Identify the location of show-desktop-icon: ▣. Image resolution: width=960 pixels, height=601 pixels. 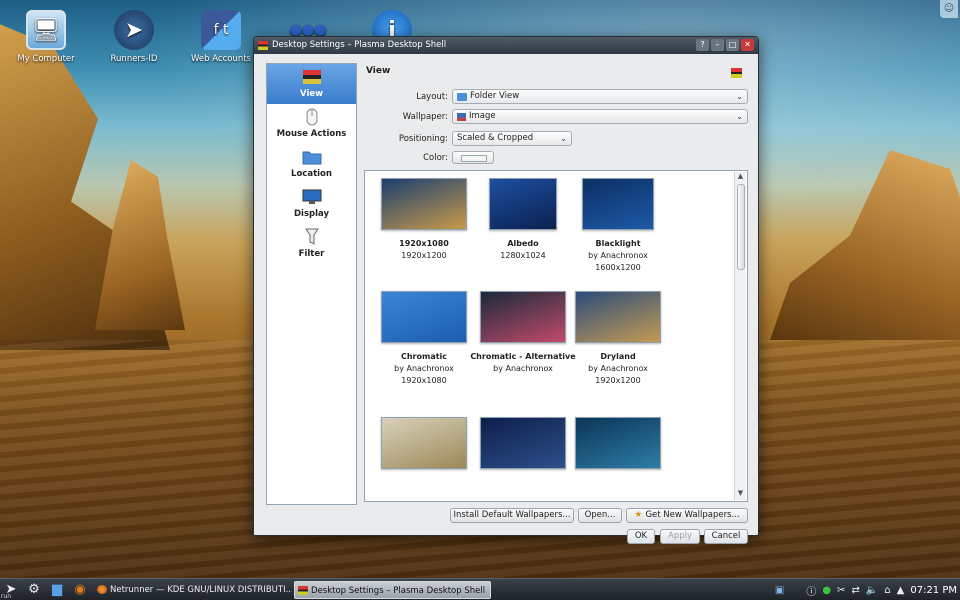
(779, 590).